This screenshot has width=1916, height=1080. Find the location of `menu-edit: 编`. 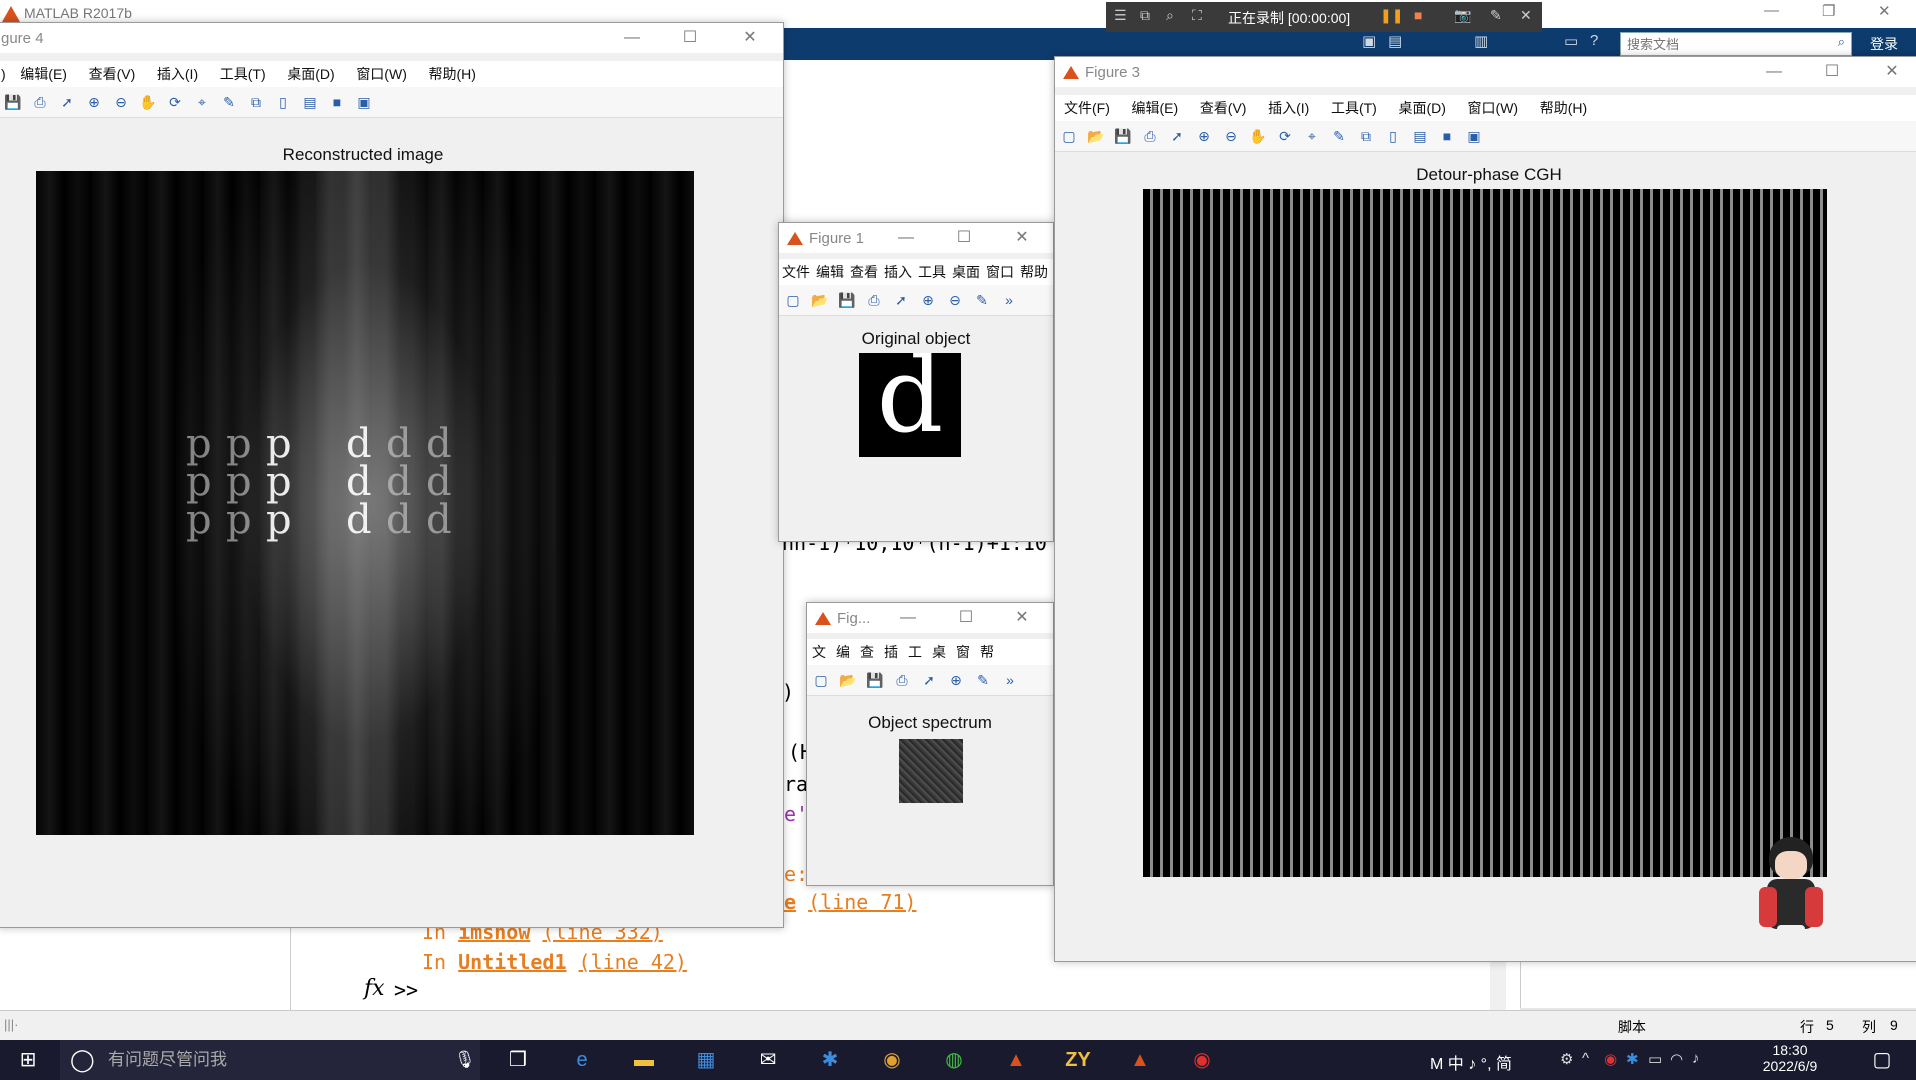

menu-edit: 编 is located at coordinates (843, 650).